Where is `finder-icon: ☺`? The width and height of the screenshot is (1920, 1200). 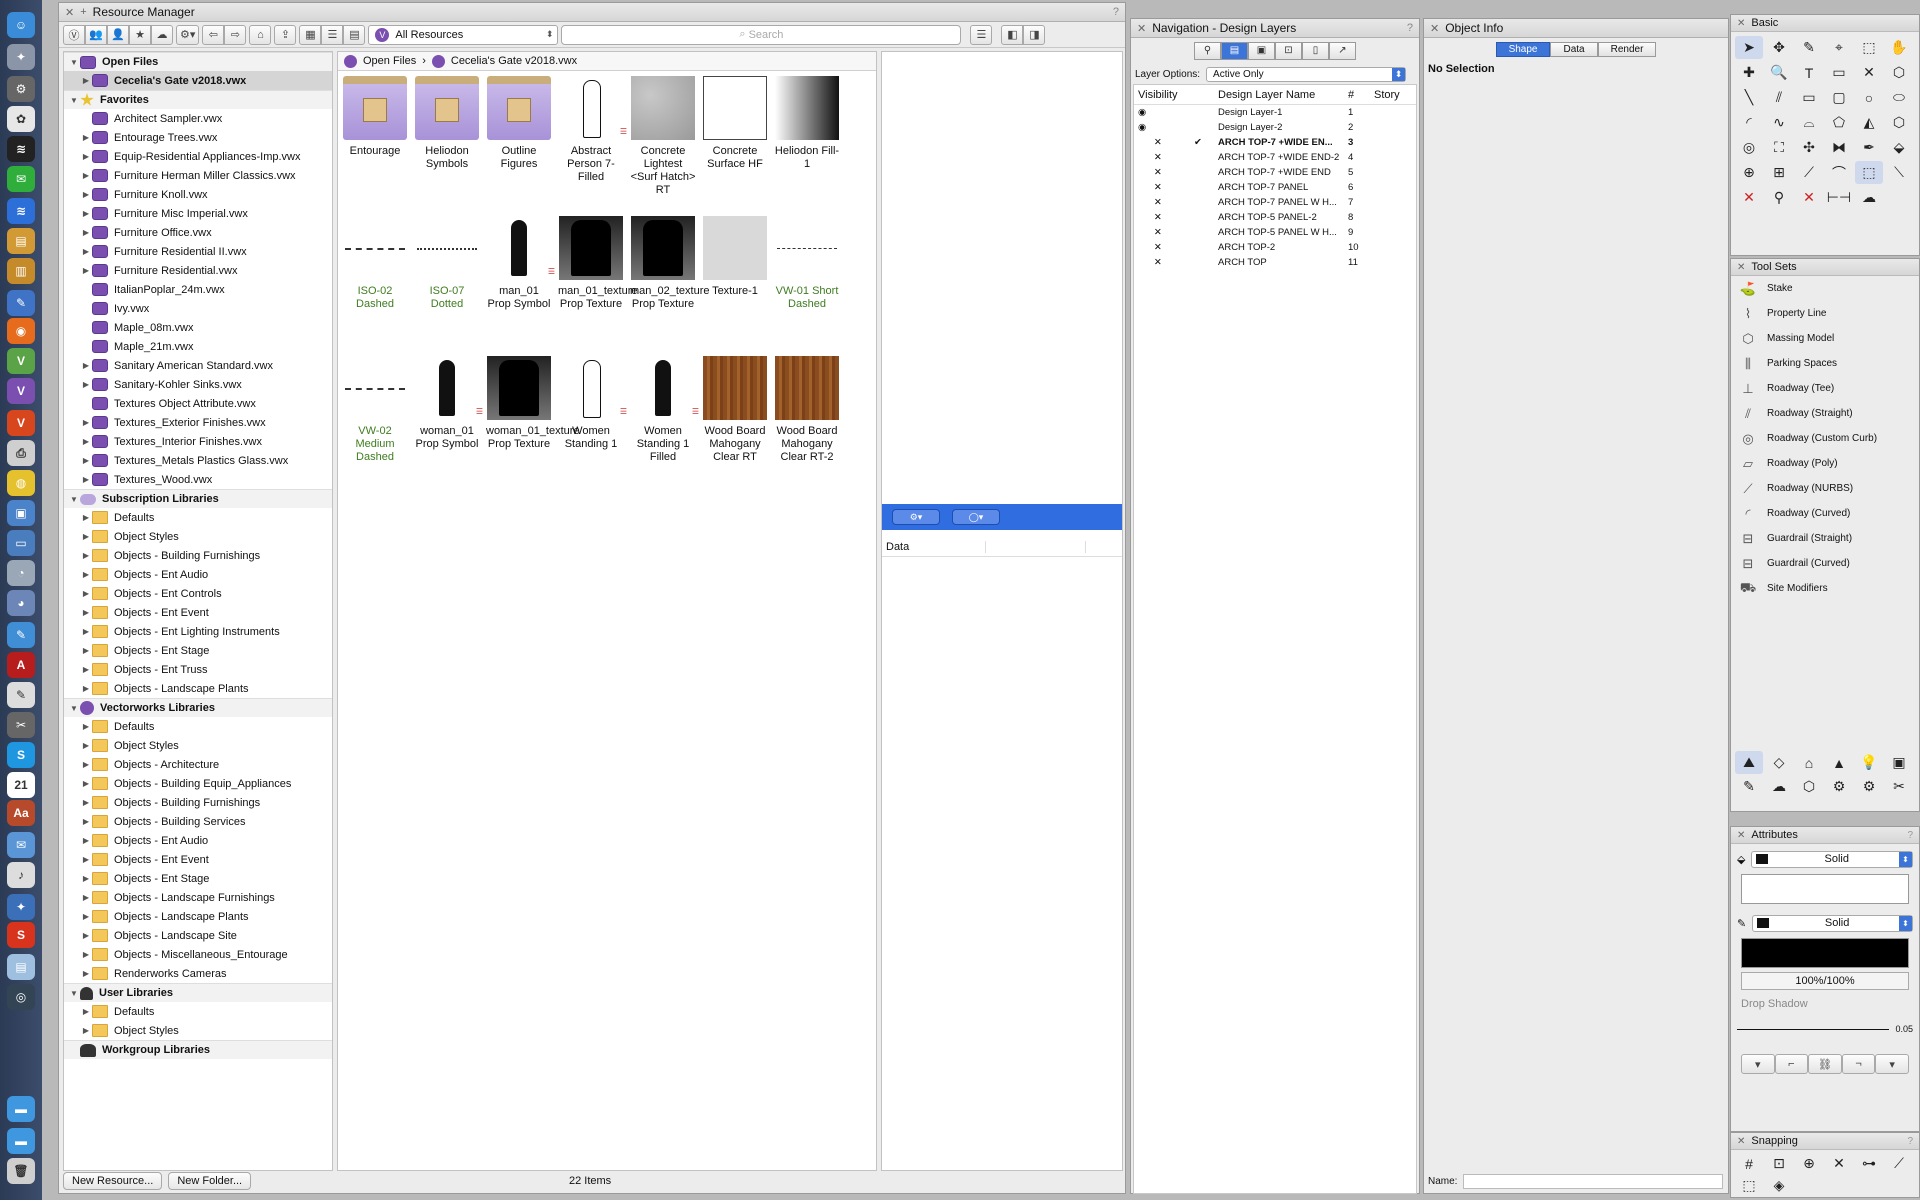
finder-icon: ☺ is located at coordinates (21, 25).